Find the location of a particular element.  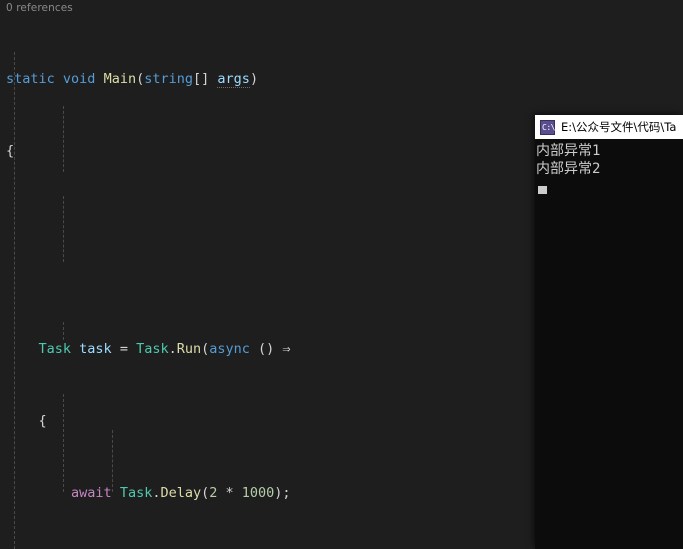

token-await: await is located at coordinates (91, 493).